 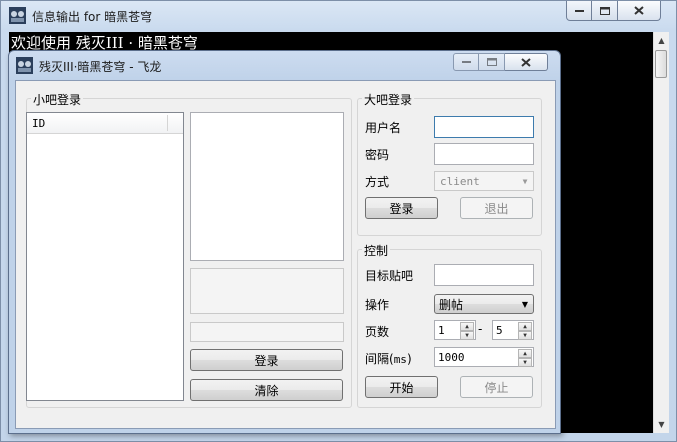 I want to click on dialog-close-button, so click(x=526, y=62).